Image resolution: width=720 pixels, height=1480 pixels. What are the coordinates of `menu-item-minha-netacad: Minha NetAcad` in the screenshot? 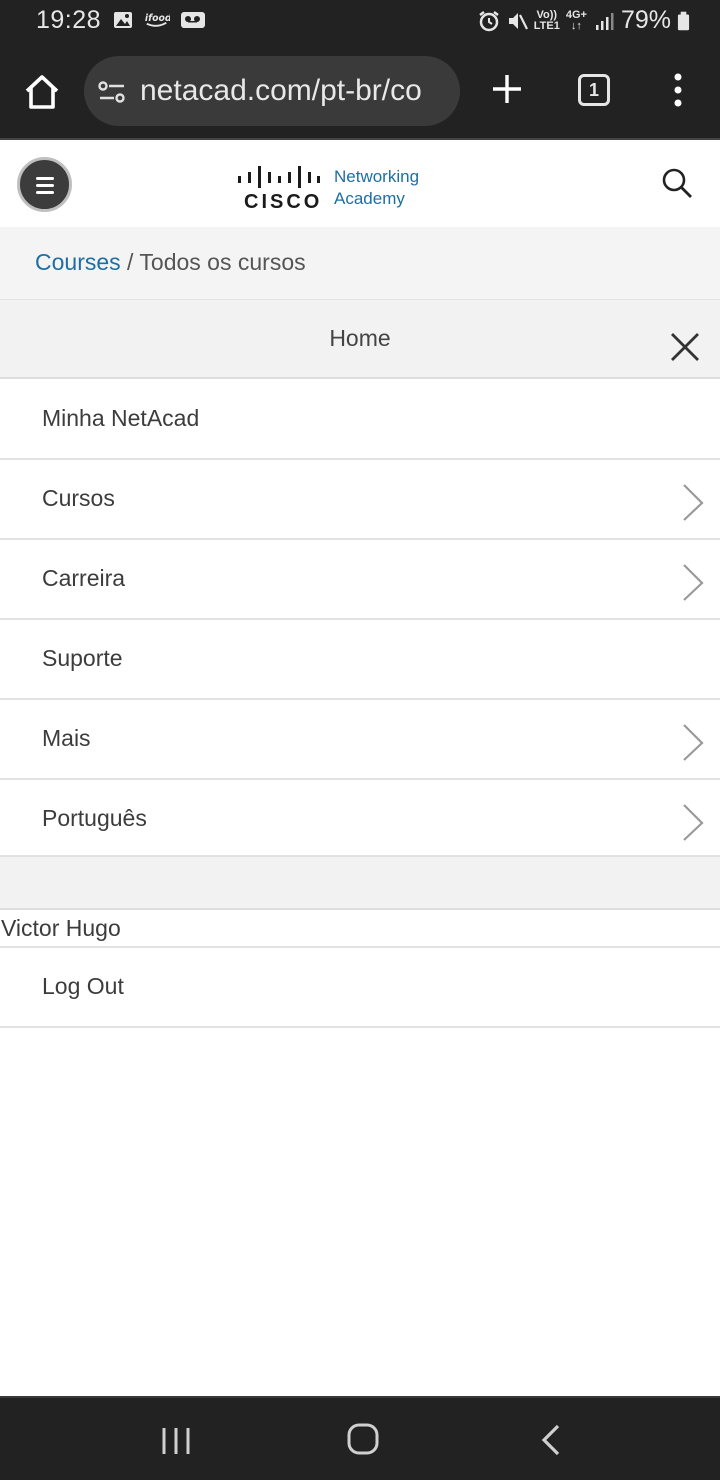 It's located at (360, 420).